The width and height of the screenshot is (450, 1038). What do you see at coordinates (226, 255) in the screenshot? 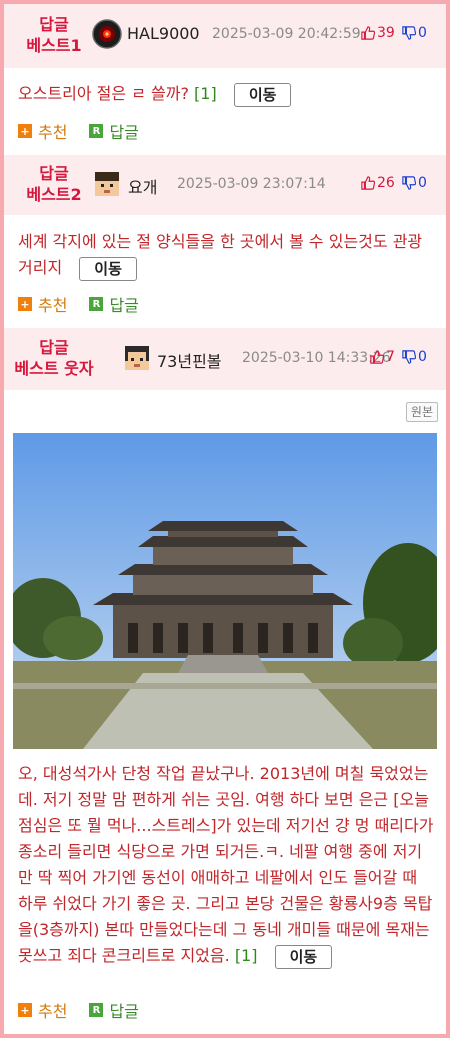
I see `comment-content: 세계 각지에 있는 절 양식들을 한 곳에서 볼 수 있는것도 관광거리지 이동` at bounding box center [226, 255].